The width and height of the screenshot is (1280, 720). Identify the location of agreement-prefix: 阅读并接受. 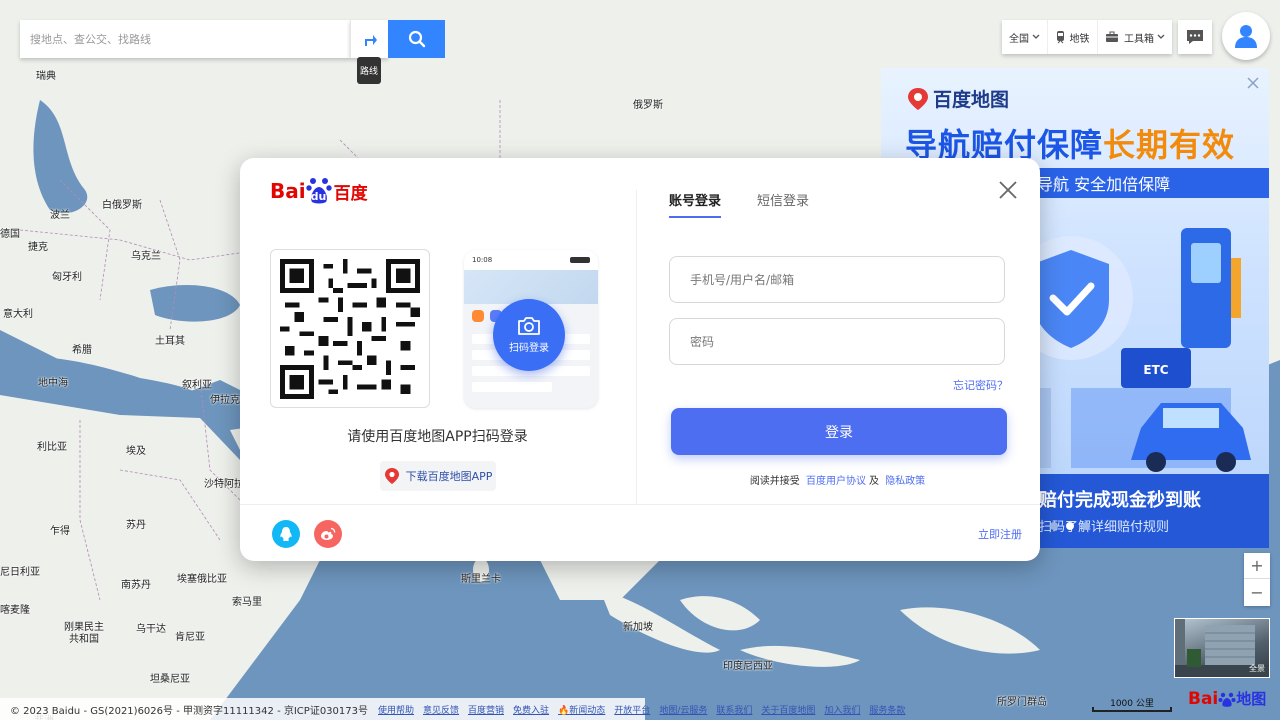
(774, 481).